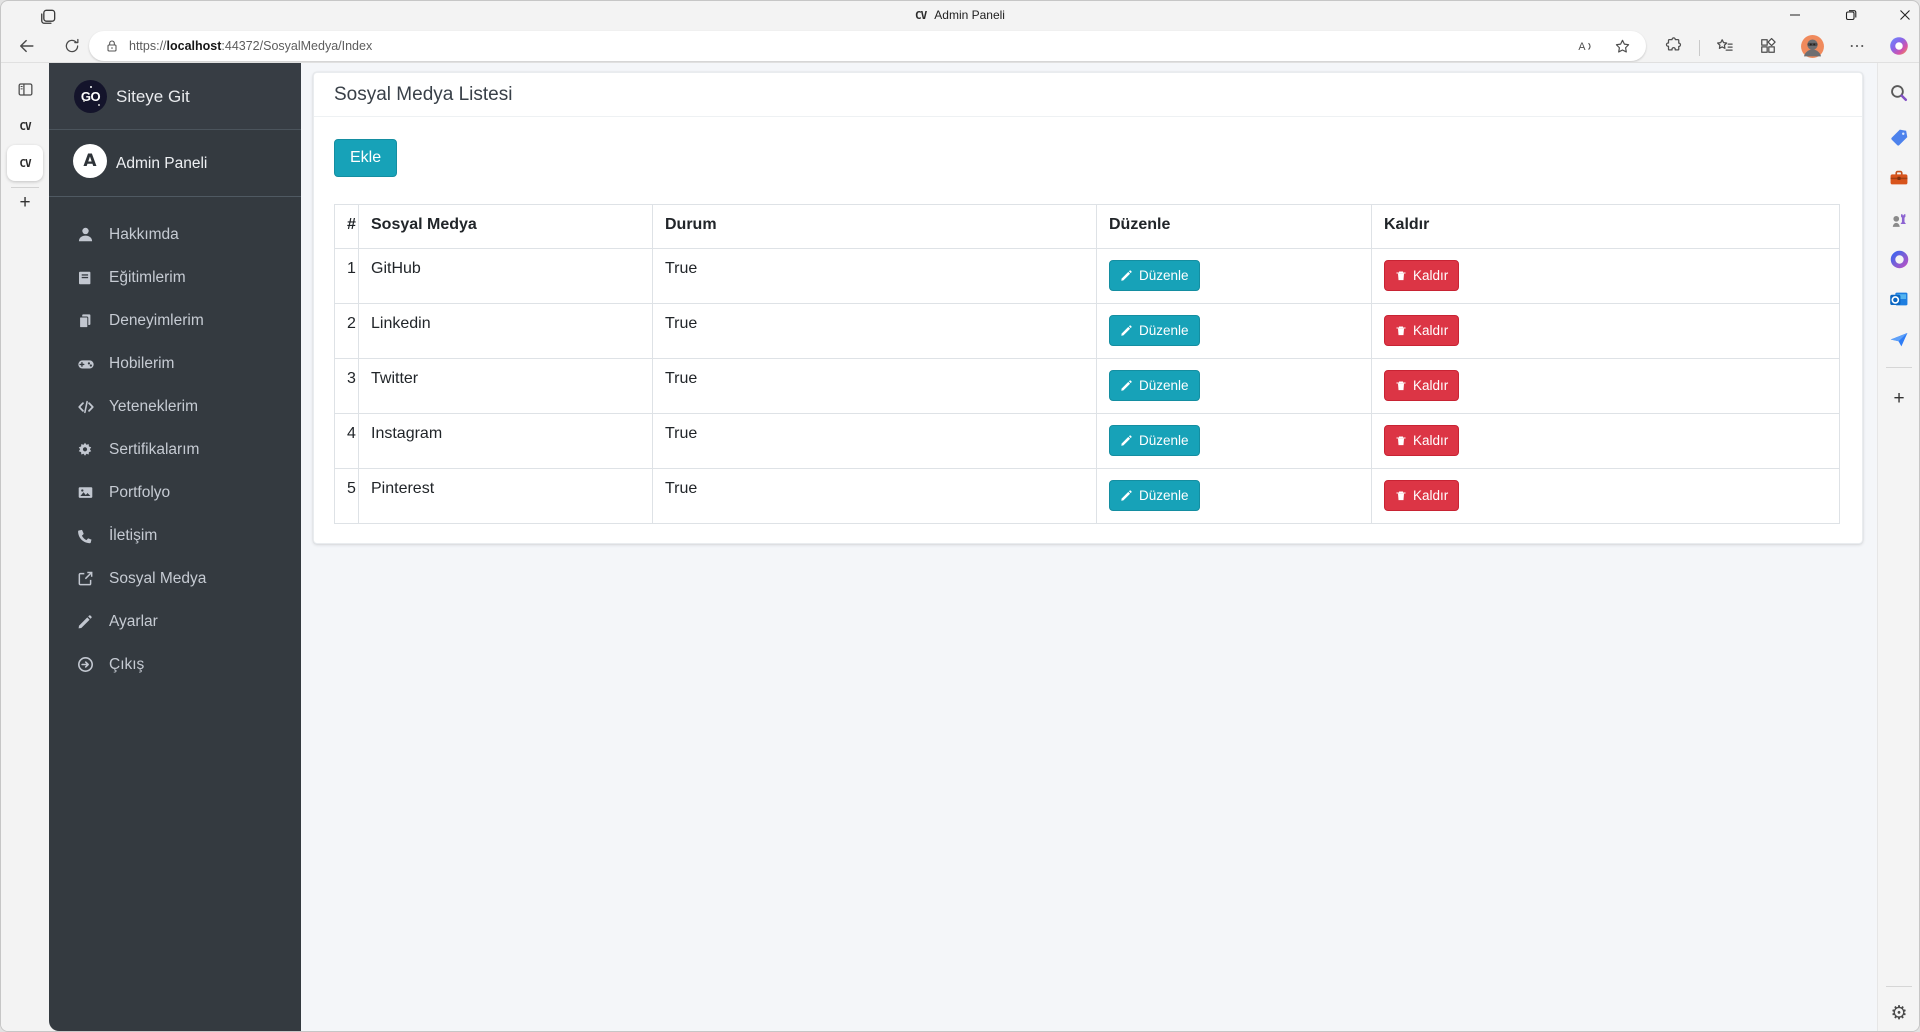 The height and width of the screenshot is (1032, 1920). Describe the element at coordinates (133, 621) in the screenshot. I see `sidebar-item-label: Ayarlar` at that location.